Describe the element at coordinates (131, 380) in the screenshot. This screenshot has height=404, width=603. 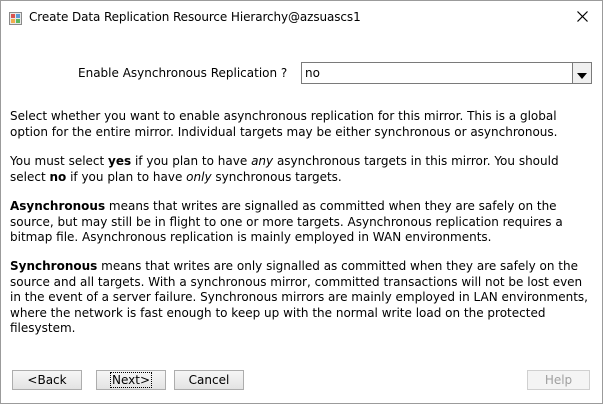
I see `next-button: Next>` at that location.